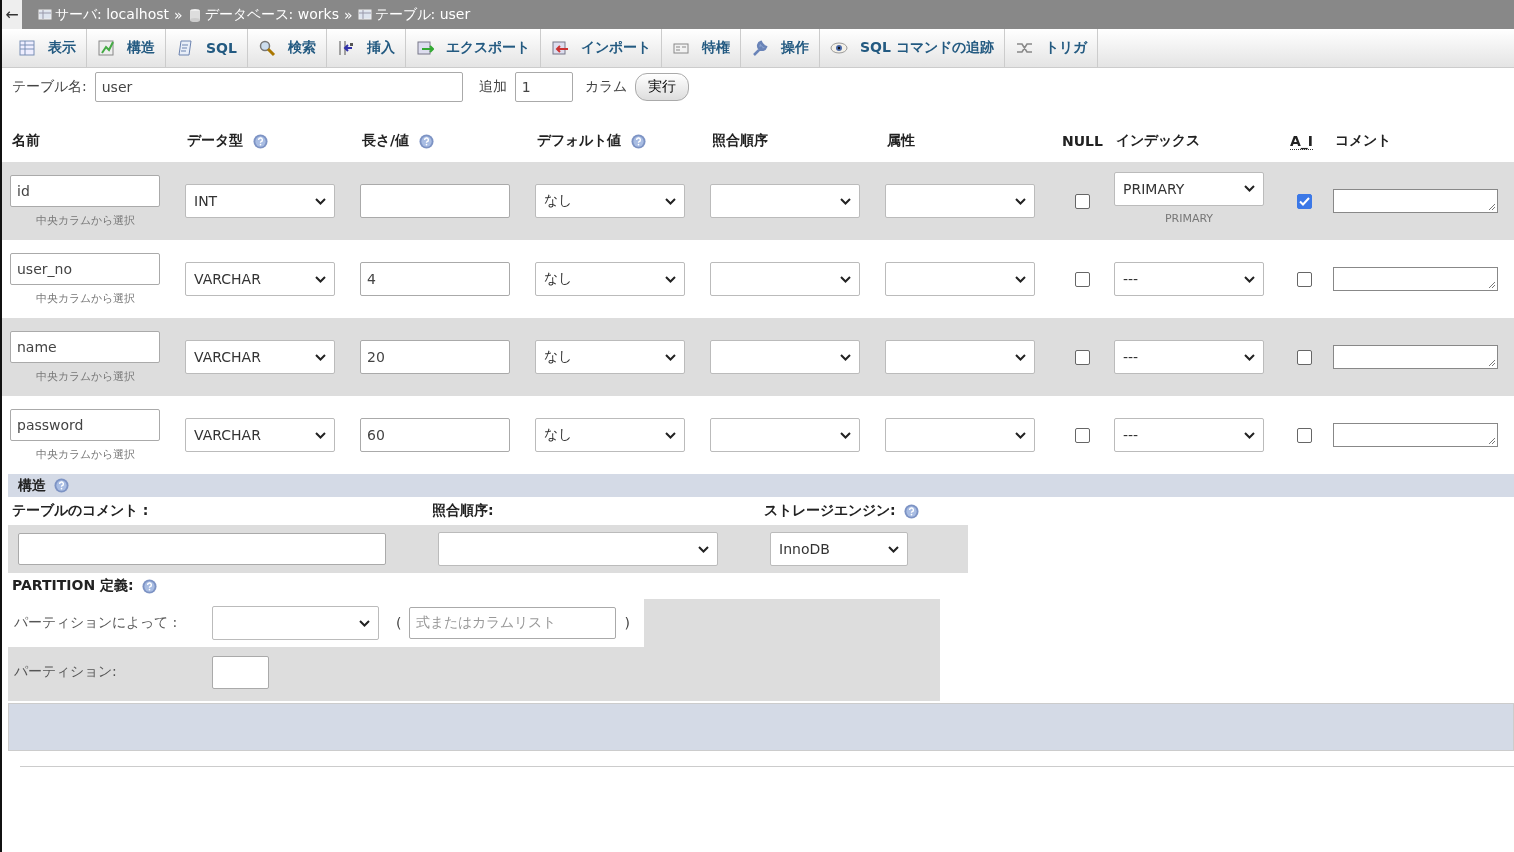 The height and width of the screenshot is (852, 1514). What do you see at coordinates (202, 549) in the screenshot?
I see `table-comment-field` at bounding box center [202, 549].